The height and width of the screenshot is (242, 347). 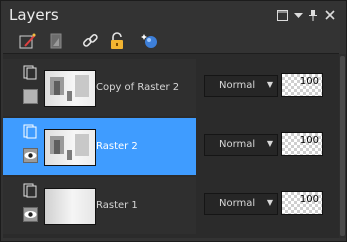 I want to click on layer-mask-icon, so click(x=56, y=41).